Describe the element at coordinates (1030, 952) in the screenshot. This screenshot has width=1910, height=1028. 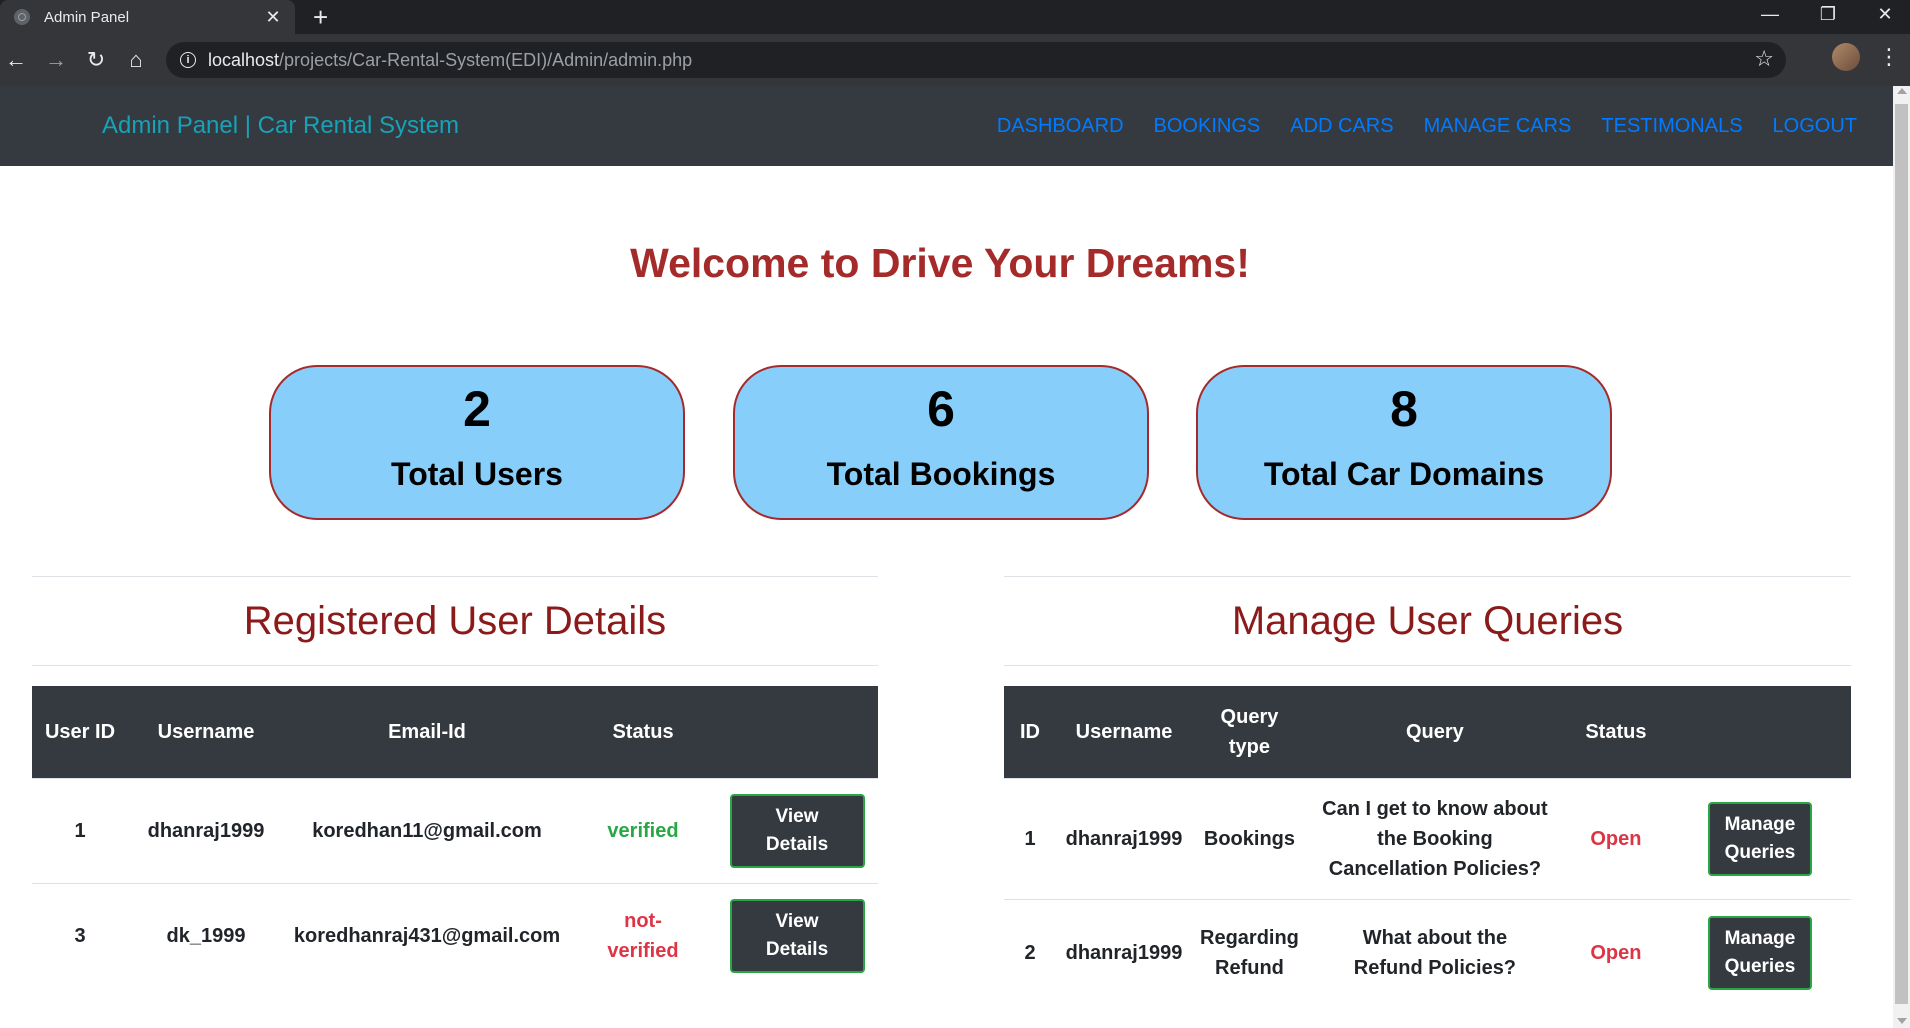
I see `query-id: 2` at that location.